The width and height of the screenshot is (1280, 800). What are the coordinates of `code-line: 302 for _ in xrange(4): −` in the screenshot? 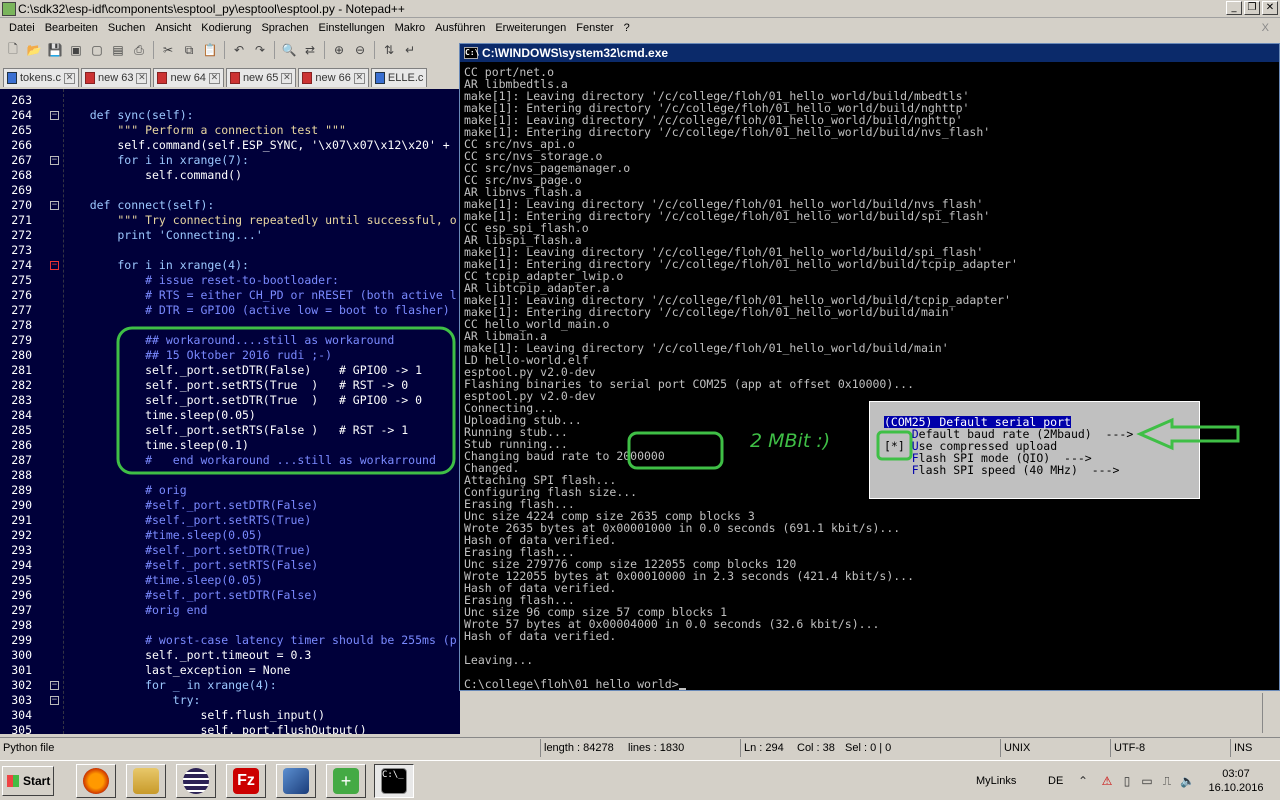 It's located at (230, 685).